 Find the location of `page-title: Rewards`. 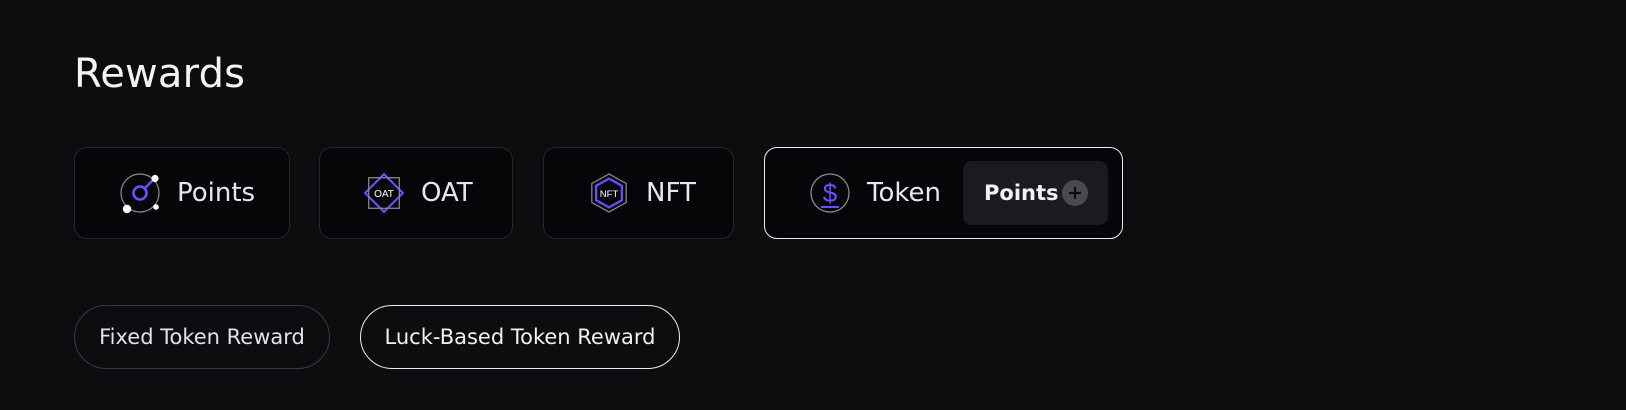

page-title: Rewards is located at coordinates (160, 74).